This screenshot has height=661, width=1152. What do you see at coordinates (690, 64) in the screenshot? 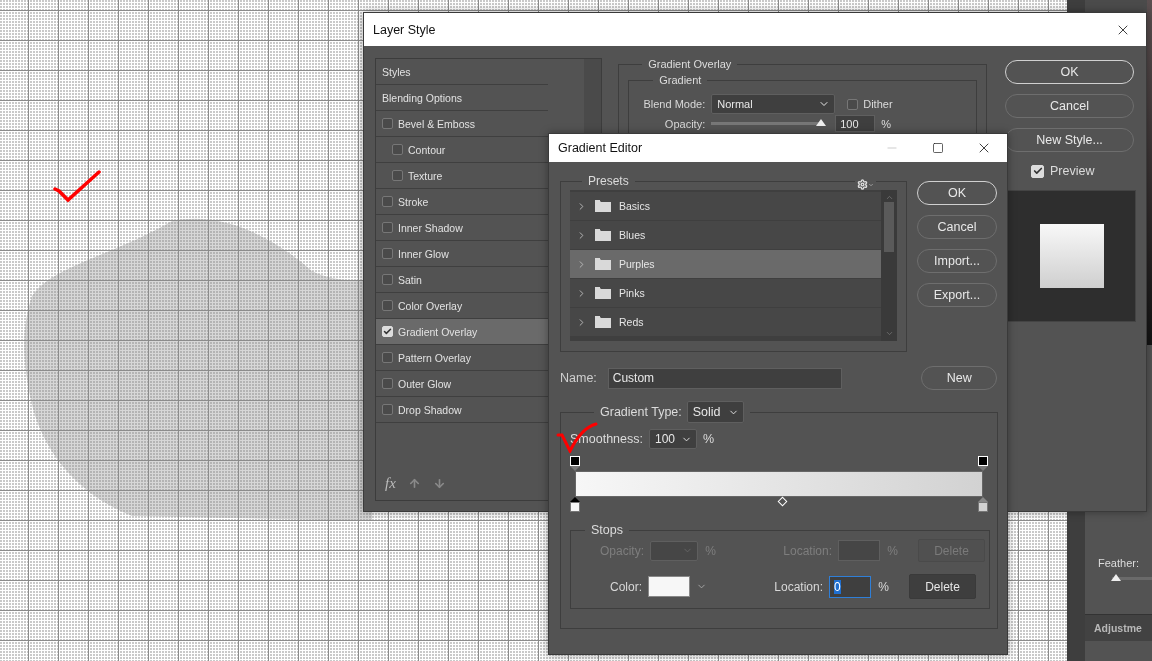
I see `section-title: Gradient Overlay` at bounding box center [690, 64].